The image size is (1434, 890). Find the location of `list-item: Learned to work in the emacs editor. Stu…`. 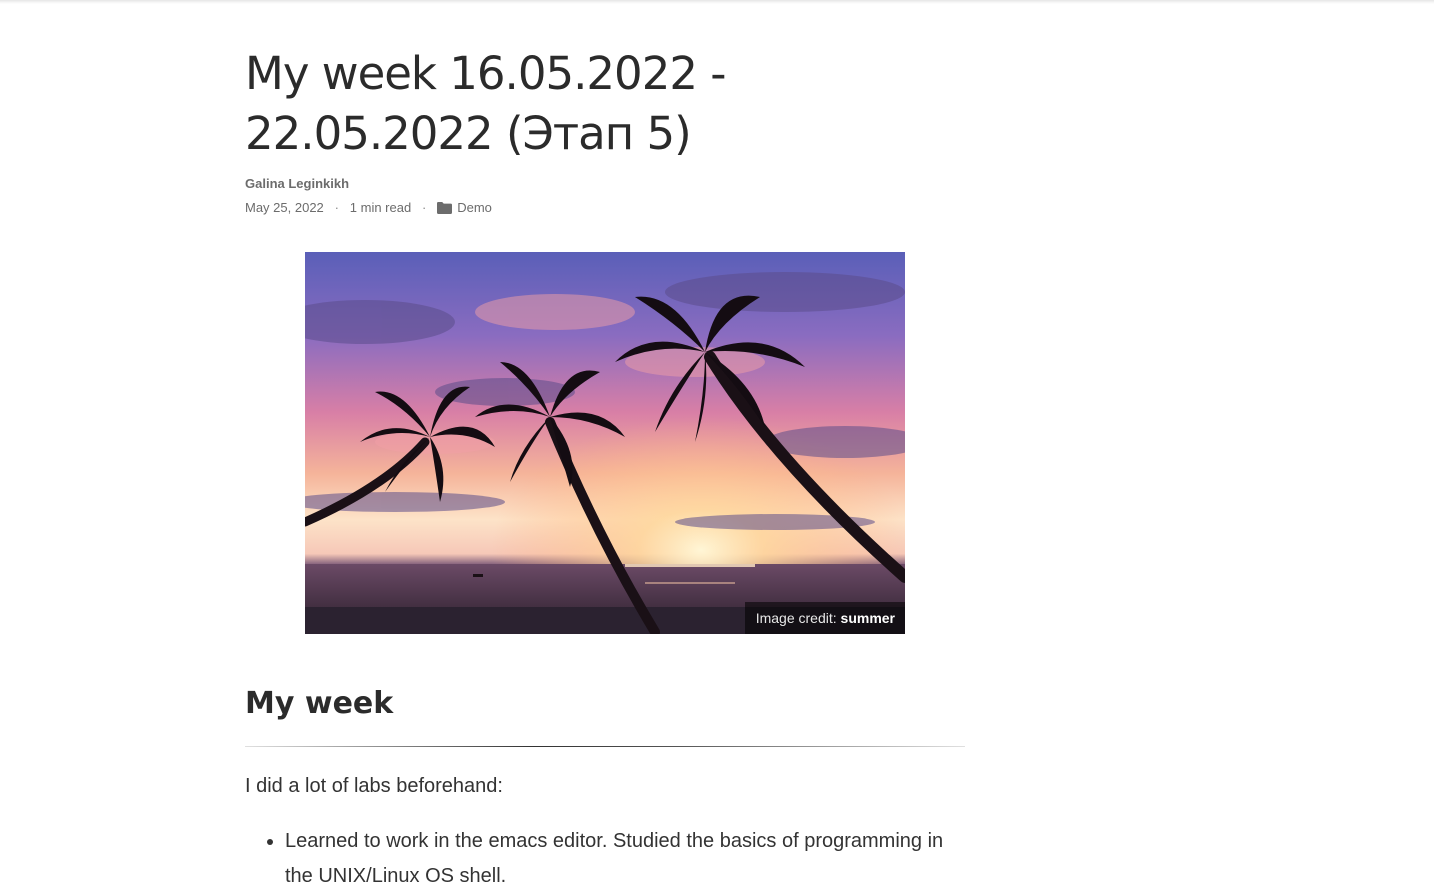

list-item: Learned to work in the emacs editor. Stu… is located at coordinates (625, 857).